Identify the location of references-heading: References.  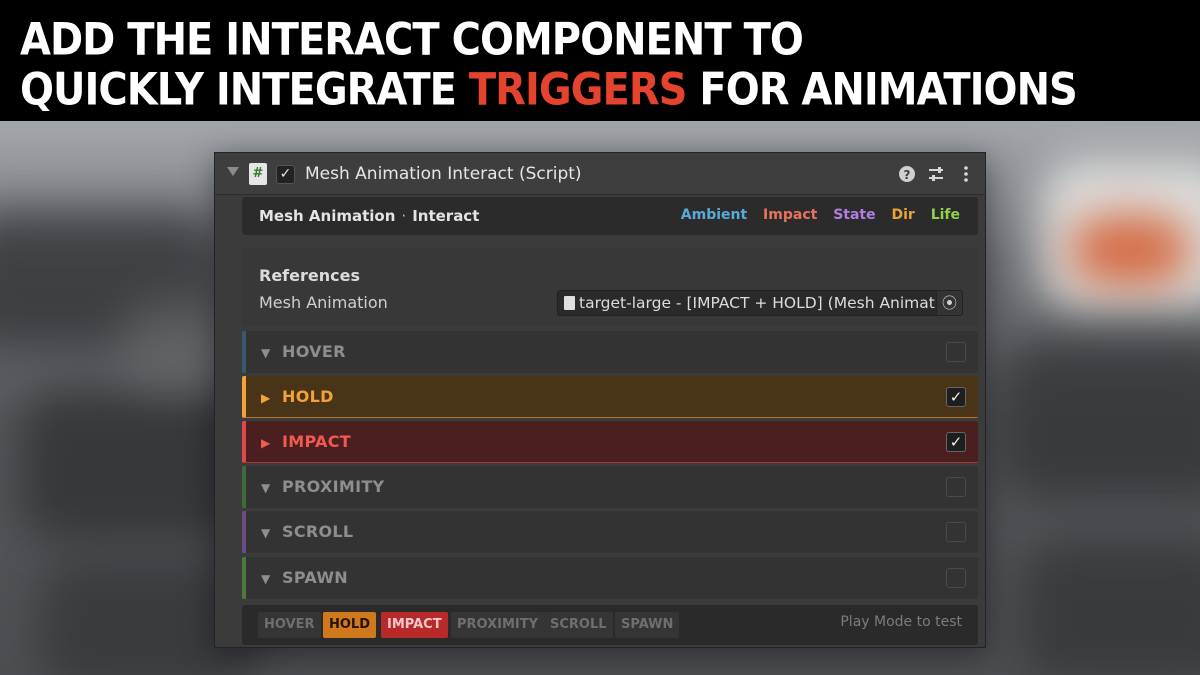
(309, 275).